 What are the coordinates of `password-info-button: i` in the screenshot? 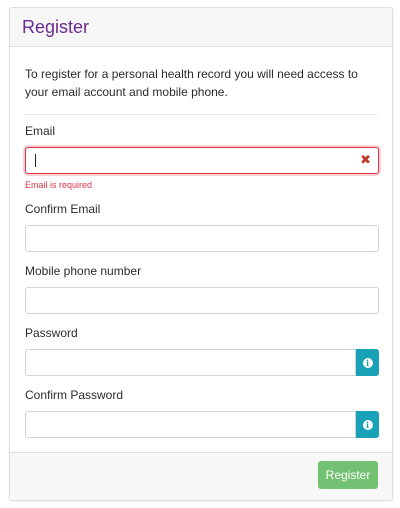 It's located at (367, 362).